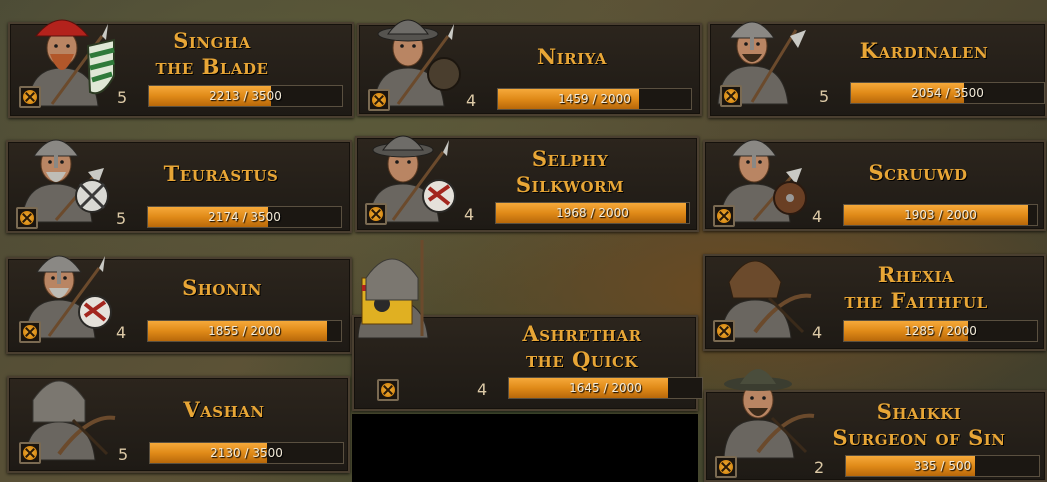 The image size is (1047, 482). I want to click on experience-value: 2213 / 3500, so click(245, 96).